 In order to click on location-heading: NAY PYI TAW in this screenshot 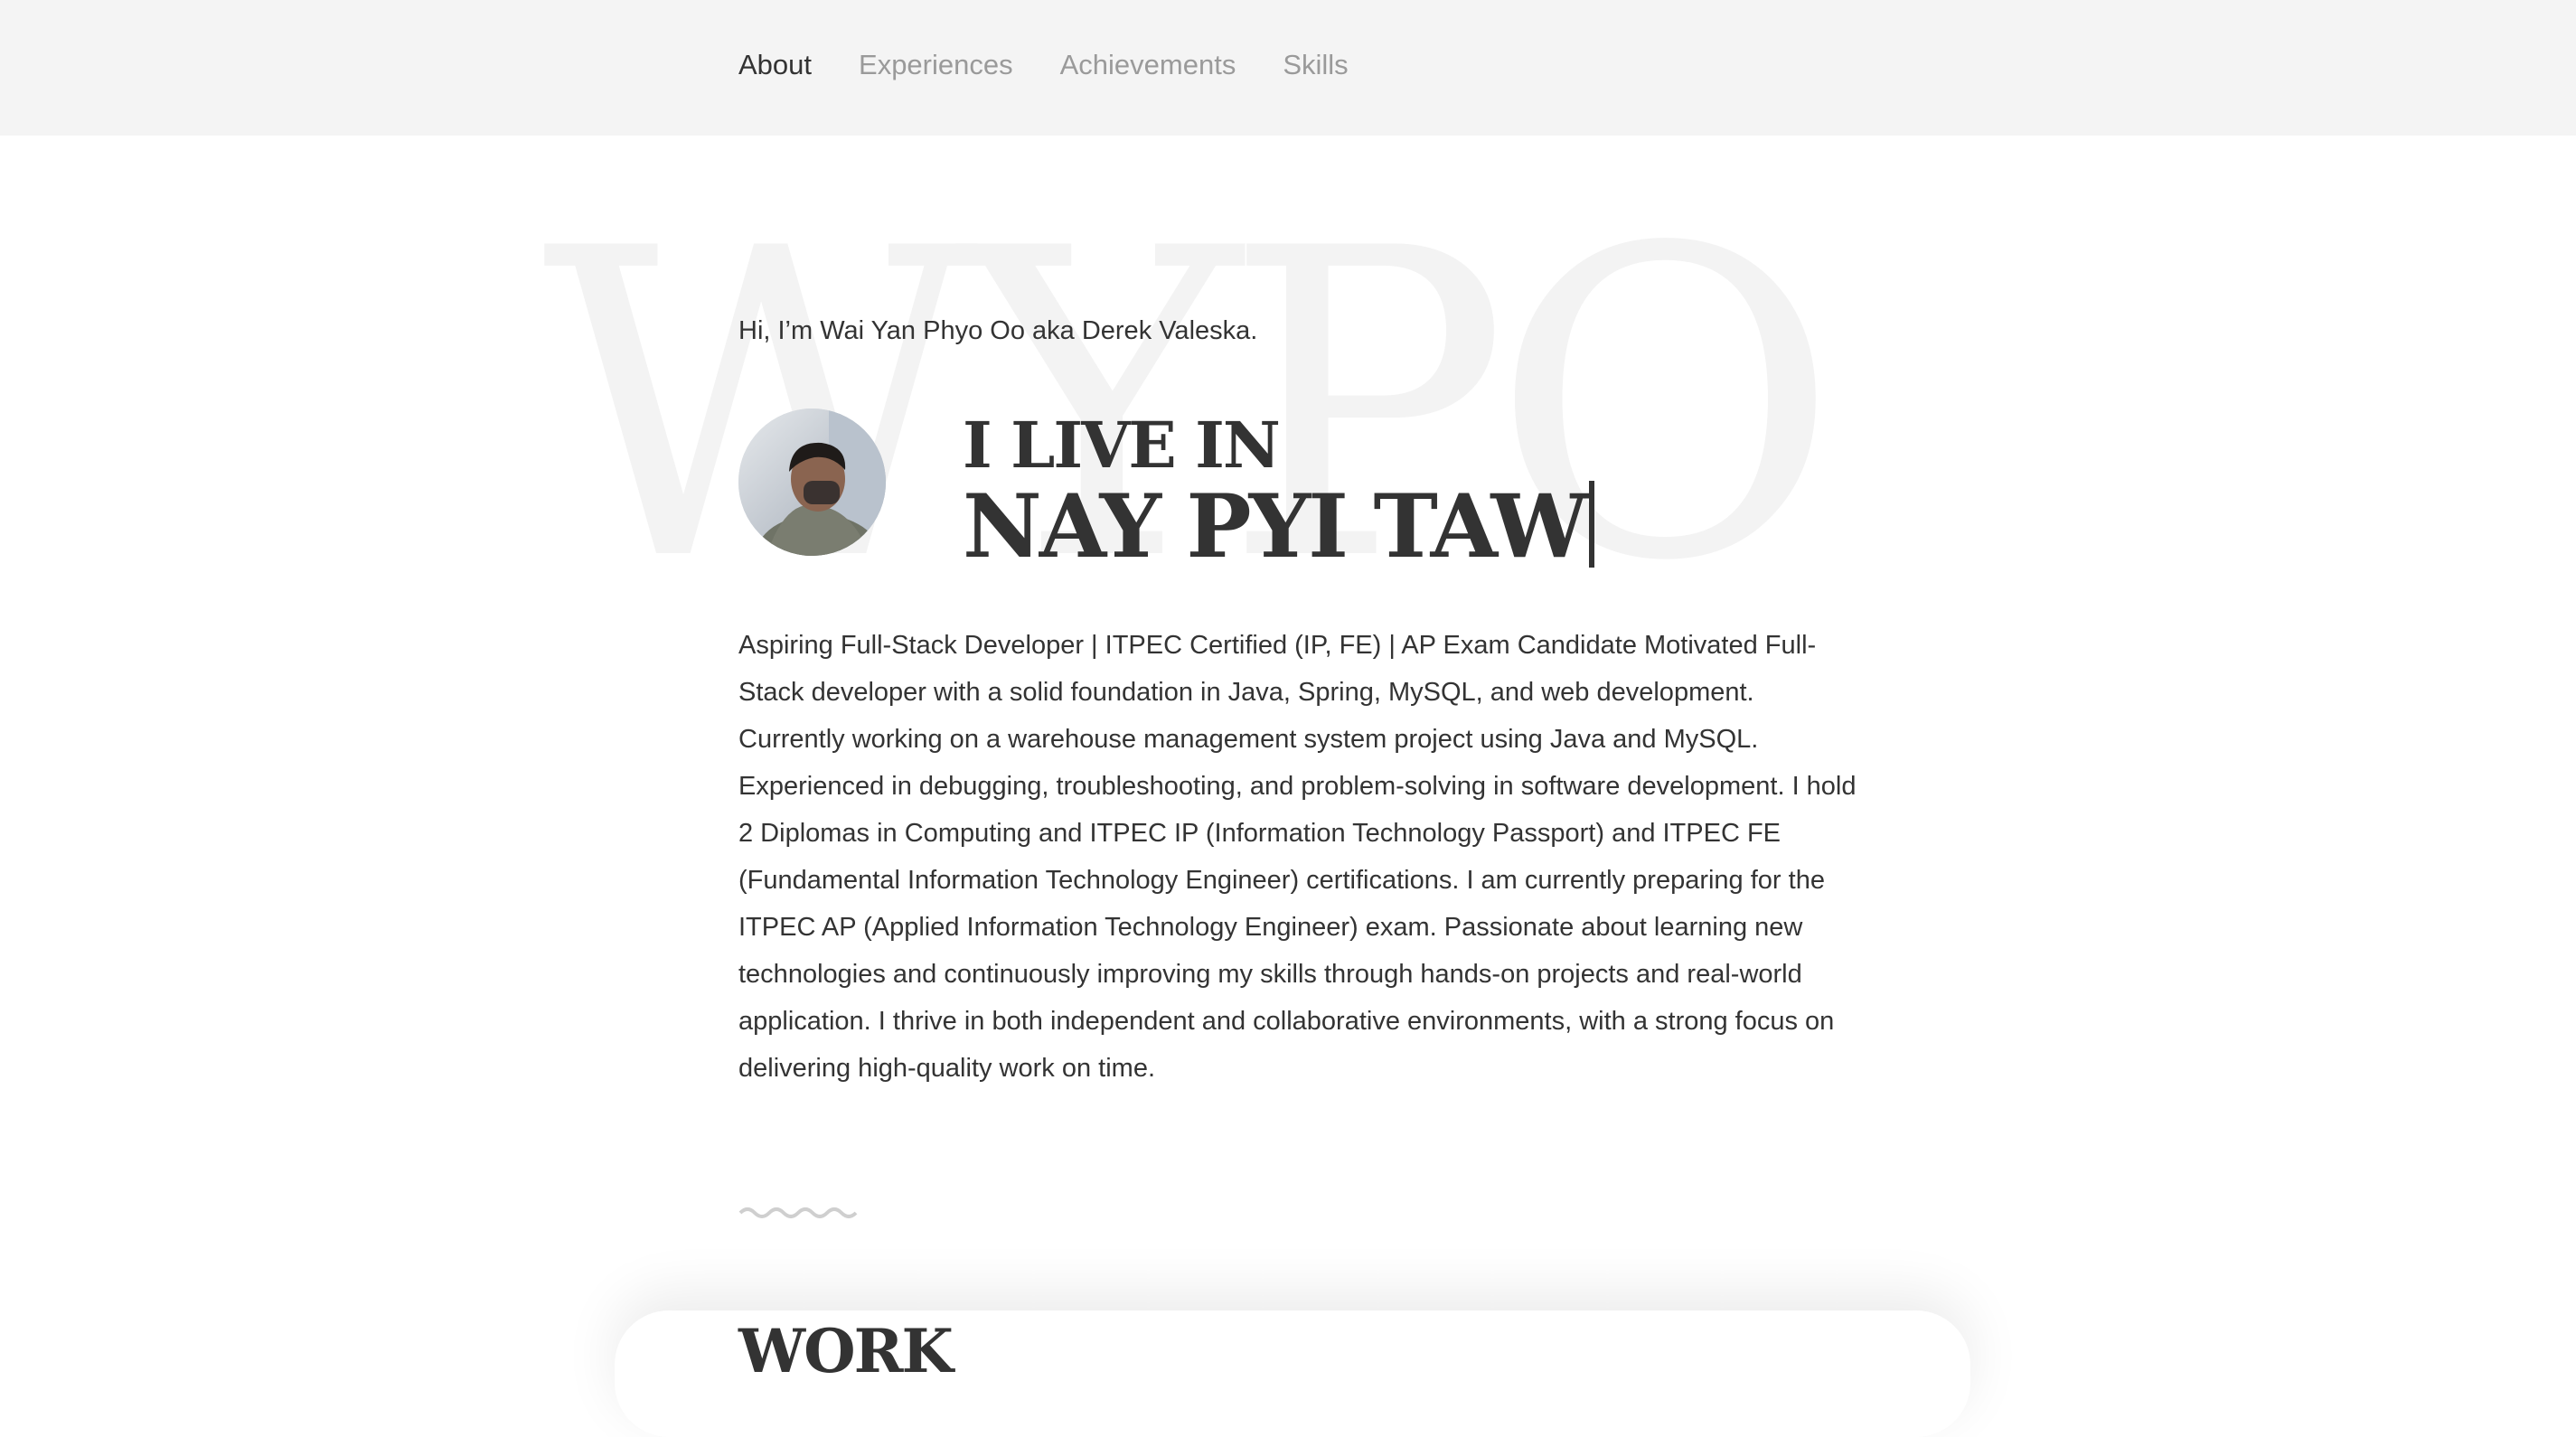, I will do `click(1279, 526)`.